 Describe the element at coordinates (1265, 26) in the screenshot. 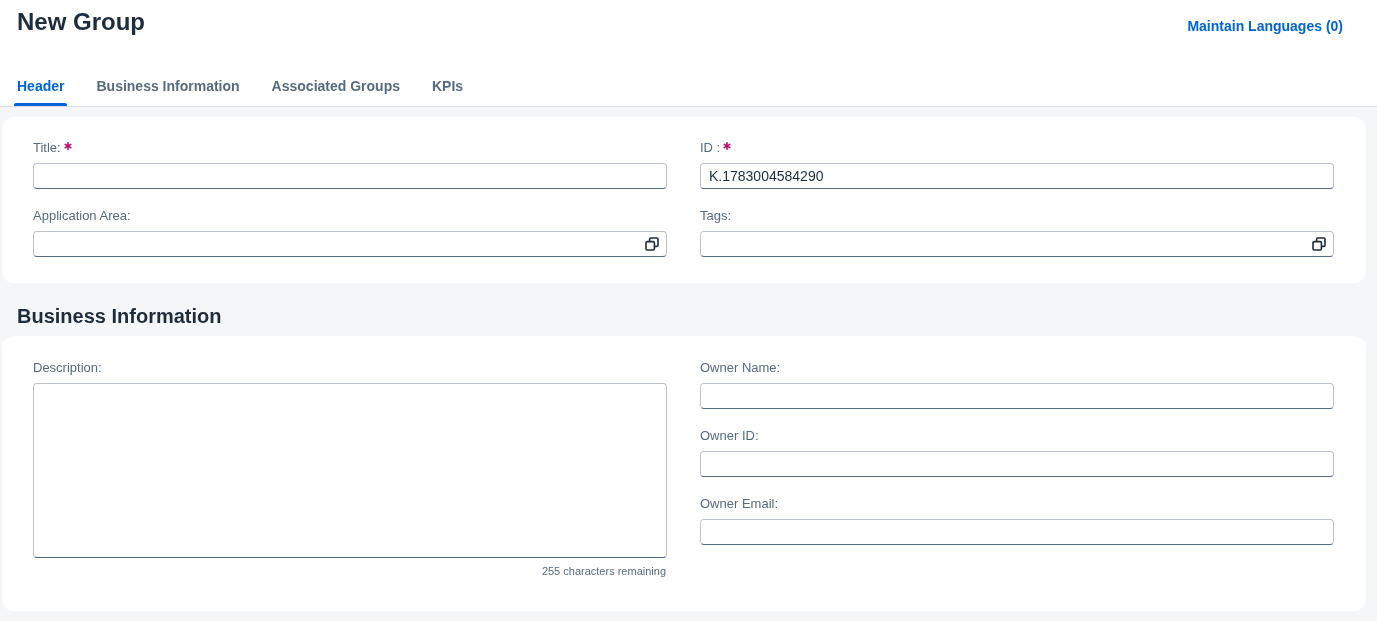

I see `maintain-languages-link: Maintain Languages (0)` at that location.